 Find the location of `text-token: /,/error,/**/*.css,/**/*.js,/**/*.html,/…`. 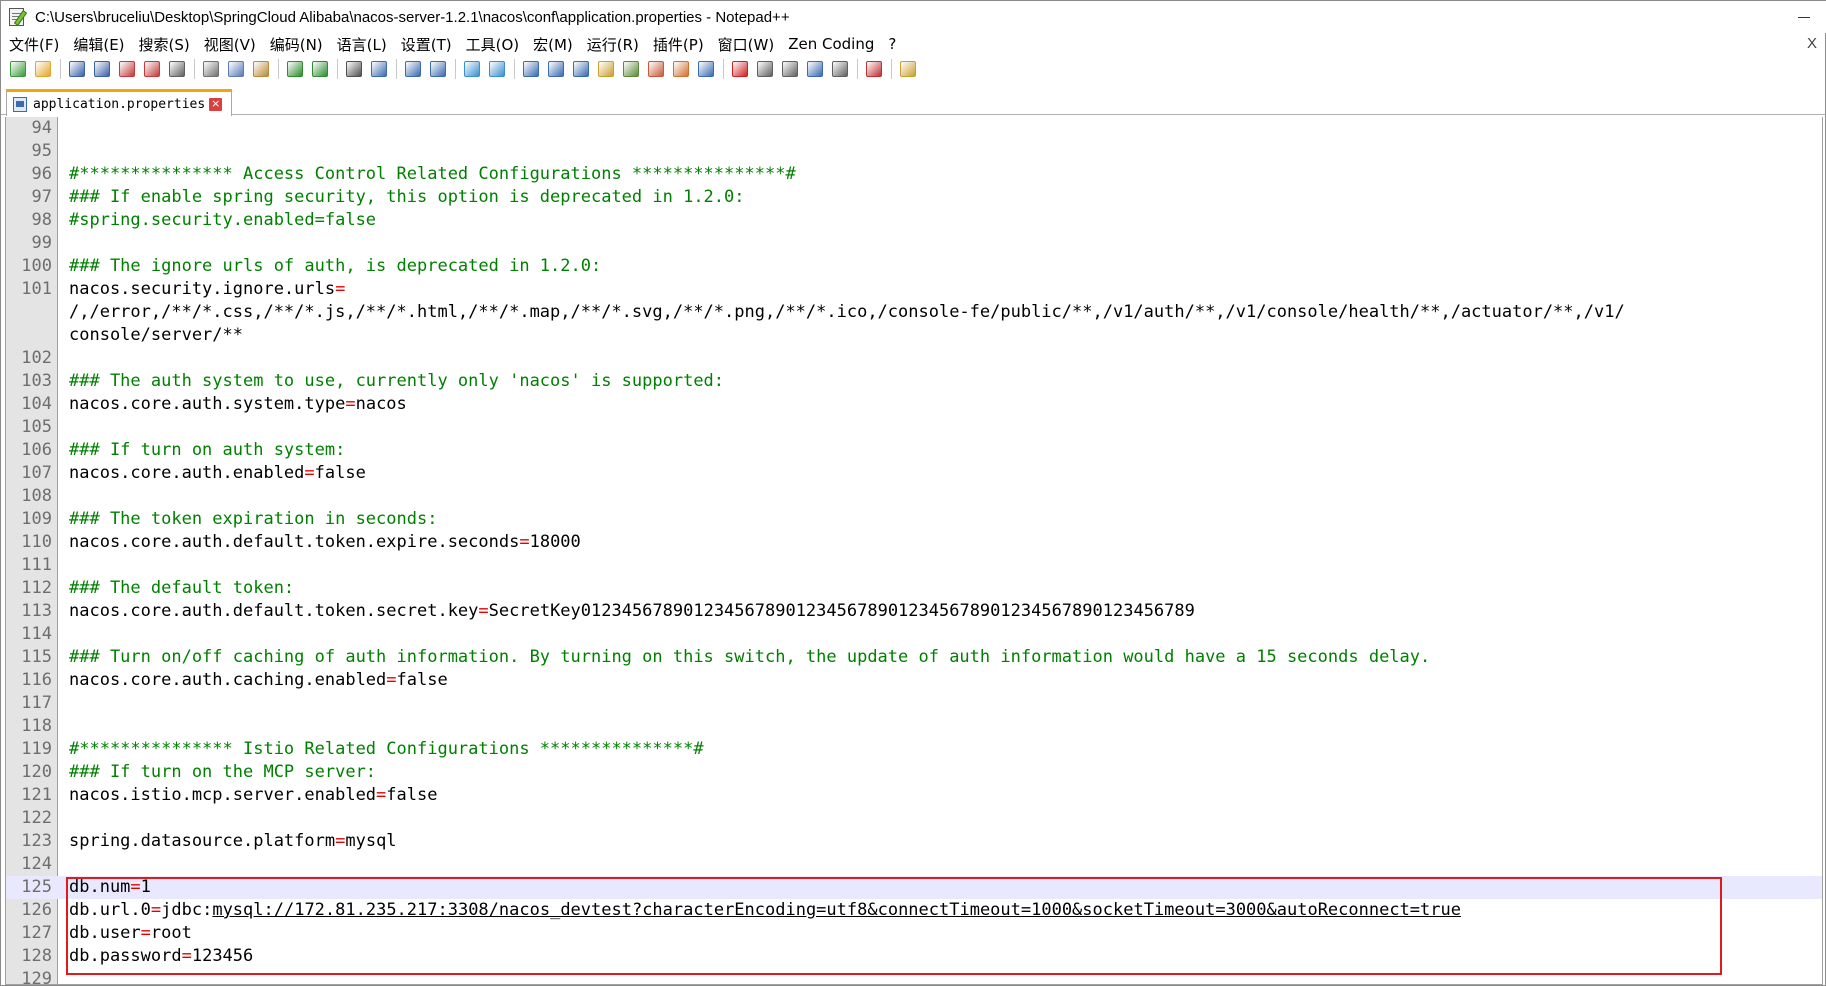

text-token: /,/error,/**/*.css,/**/*.js,/**/*.html,/… is located at coordinates (847, 312).